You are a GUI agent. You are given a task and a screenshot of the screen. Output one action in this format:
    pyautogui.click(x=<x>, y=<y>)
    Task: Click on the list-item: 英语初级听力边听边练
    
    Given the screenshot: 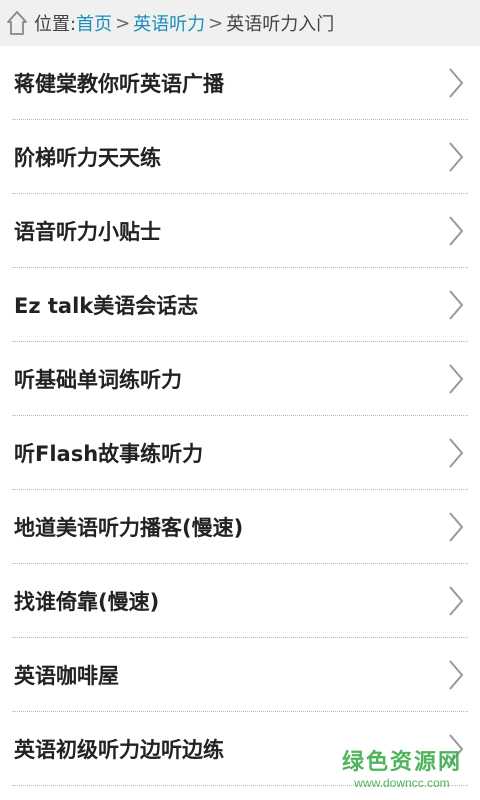 What is the action you would take?
    pyautogui.click(x=240, y=749)
    